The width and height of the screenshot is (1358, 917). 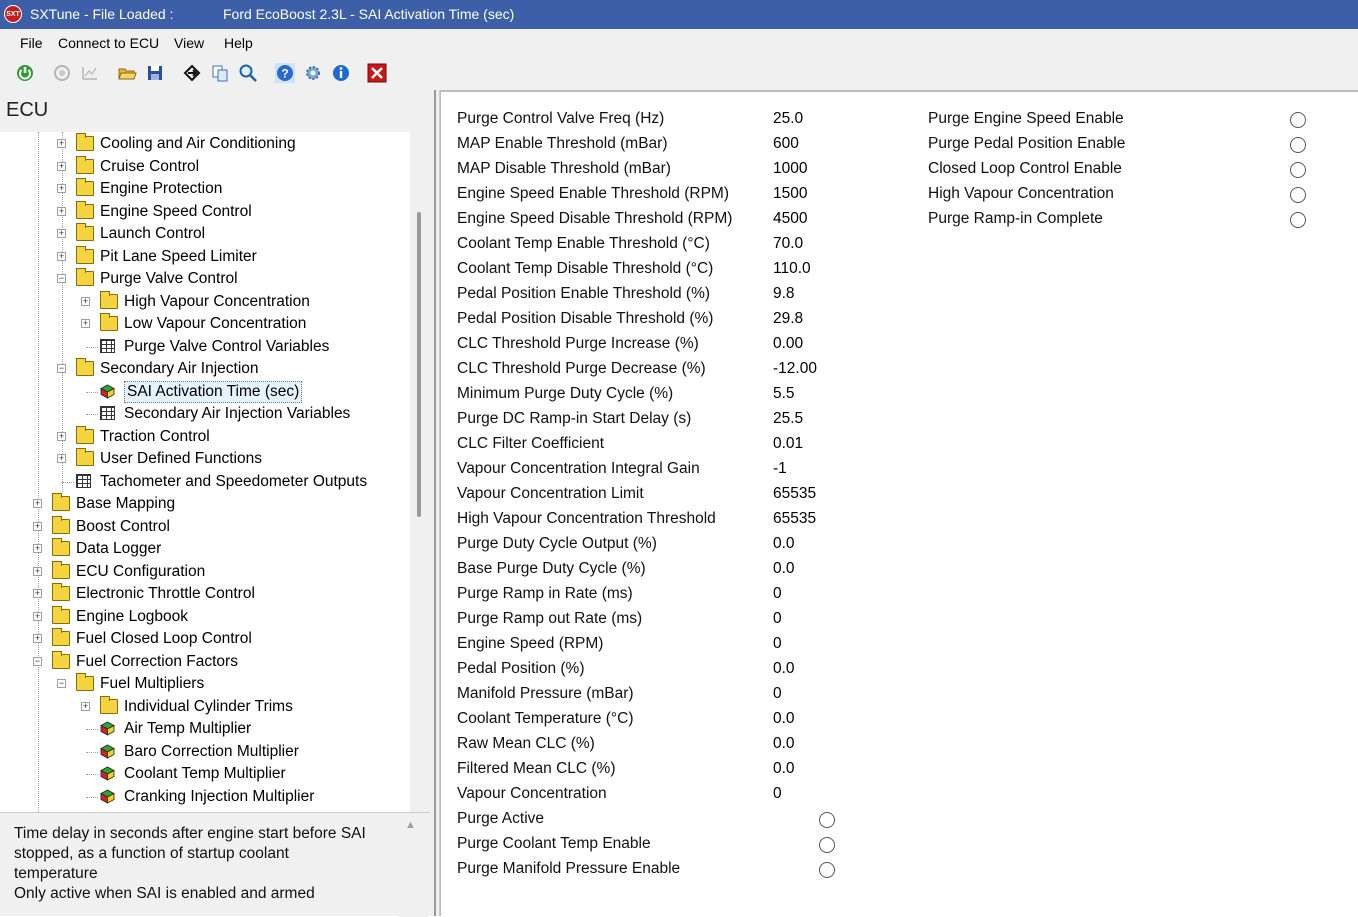 What do you see at coordinates (205, 436) in the screenshot?
I see `tree-item: + Traction Control` at bounding box center [205, 436].